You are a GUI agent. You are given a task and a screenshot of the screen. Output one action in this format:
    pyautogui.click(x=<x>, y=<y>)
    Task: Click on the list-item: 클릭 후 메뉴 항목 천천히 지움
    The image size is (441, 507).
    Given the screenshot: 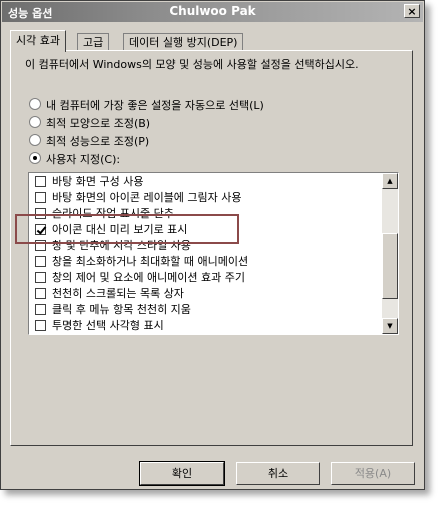 What is the action you would take?
    pyautogui.click(x=113, y=310)
    